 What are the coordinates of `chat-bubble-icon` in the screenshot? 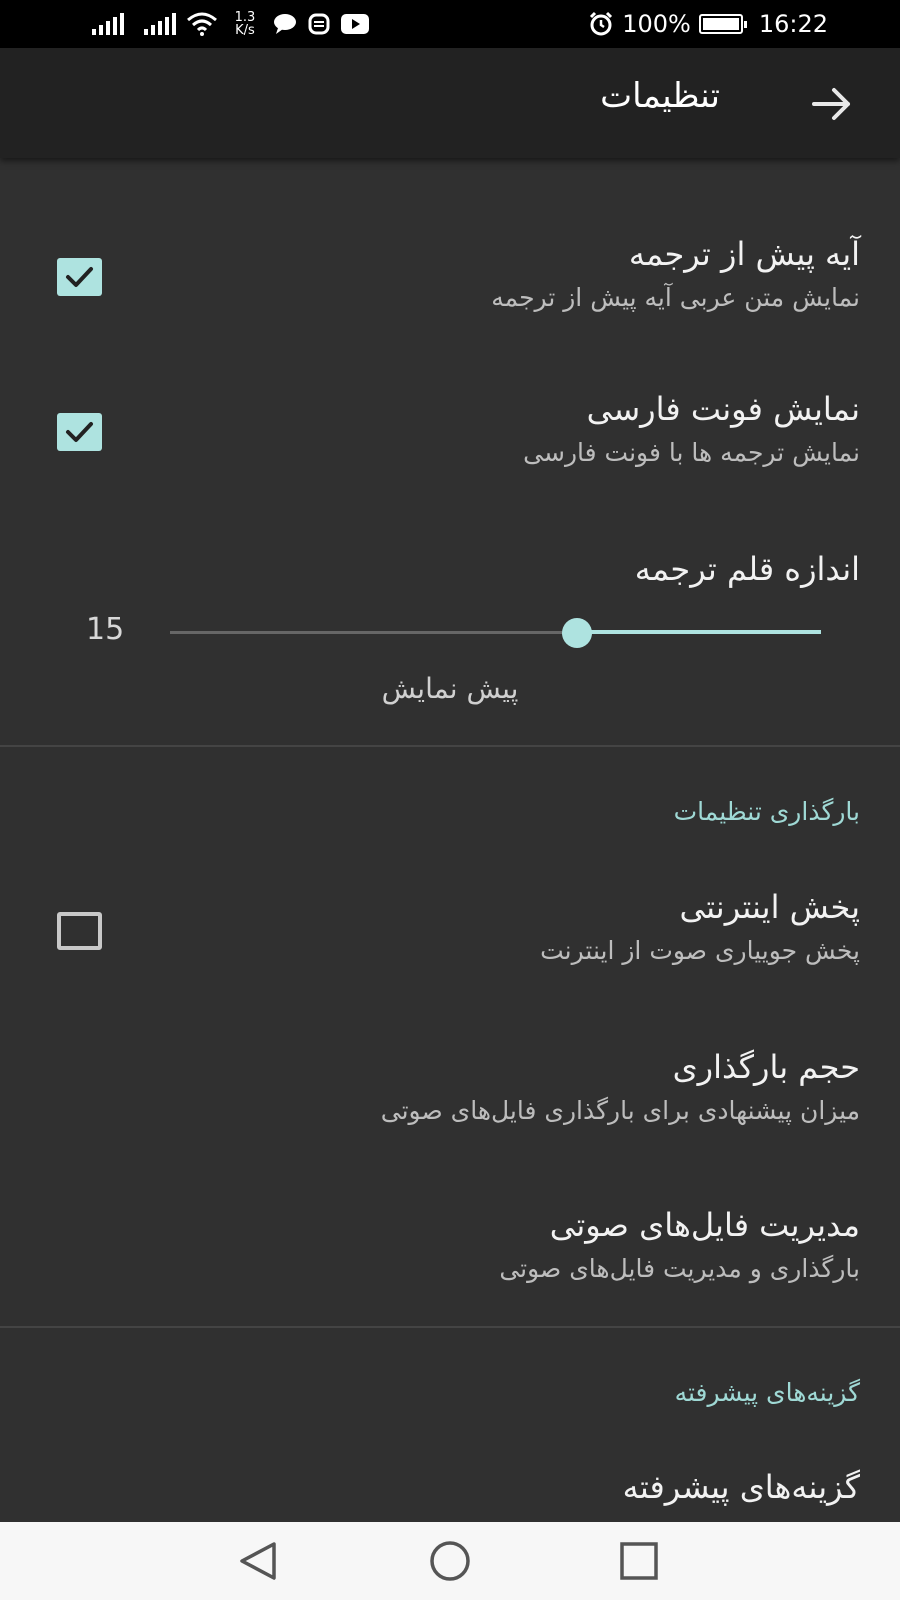 It's located at (285, 24).